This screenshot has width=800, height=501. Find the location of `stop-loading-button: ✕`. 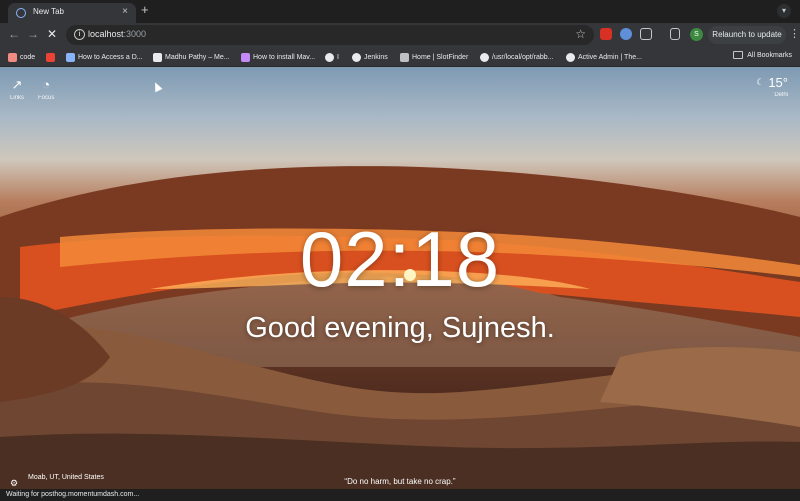

stop-loading-button: ✕ is located at coordinates (52, 34).